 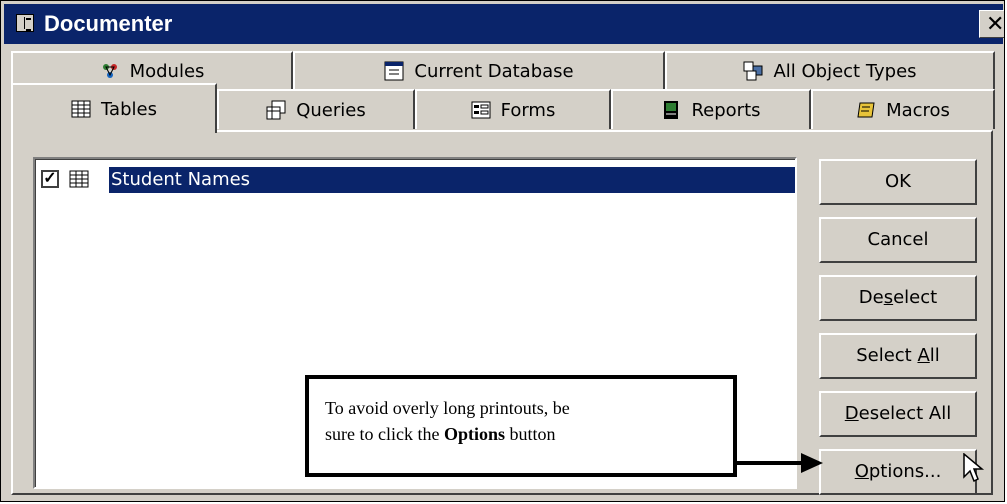 I want to click on tab-label: Modules, so click(x=167, y=71).